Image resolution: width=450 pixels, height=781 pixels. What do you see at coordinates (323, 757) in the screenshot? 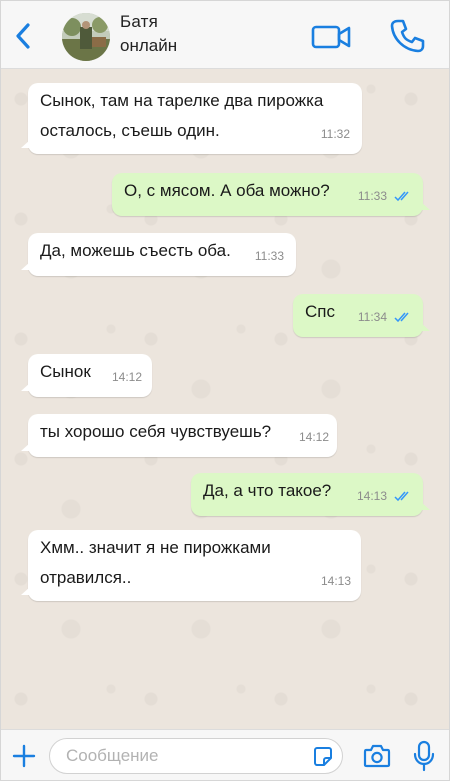
I see `sticker-icon` at bounding box center [323, 757].